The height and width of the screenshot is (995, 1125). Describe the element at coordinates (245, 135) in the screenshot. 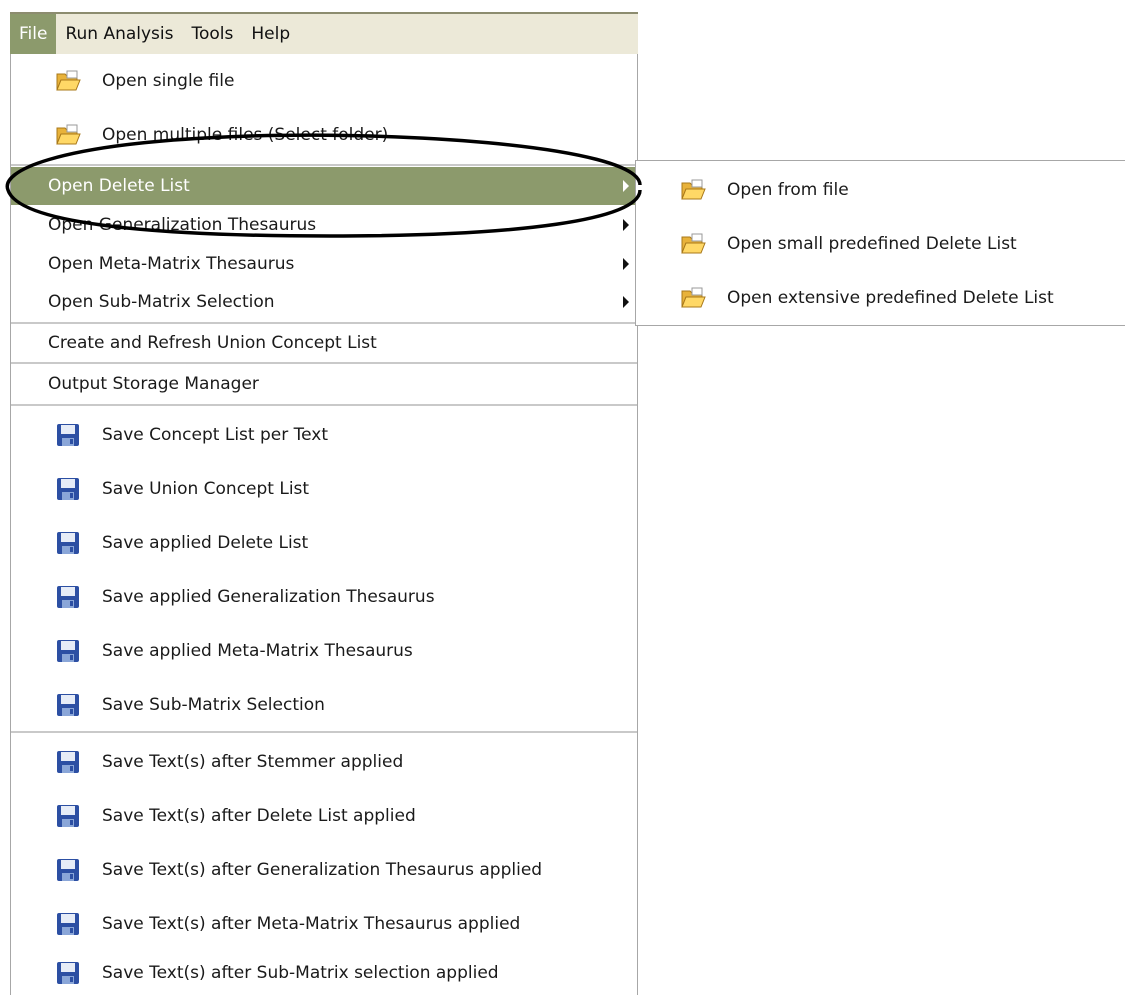

I see `menu-item-label: Open multiple files (Select folder)` at that location.